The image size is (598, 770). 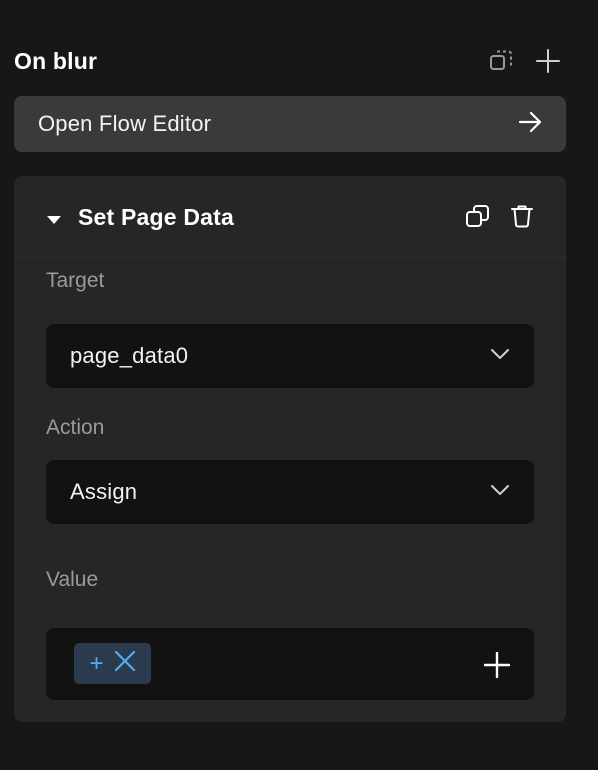 What do you see at coordinates (96, 663) in the screenshot?
I see `chip-plus-icon: +` at bounding box center [96, 663].